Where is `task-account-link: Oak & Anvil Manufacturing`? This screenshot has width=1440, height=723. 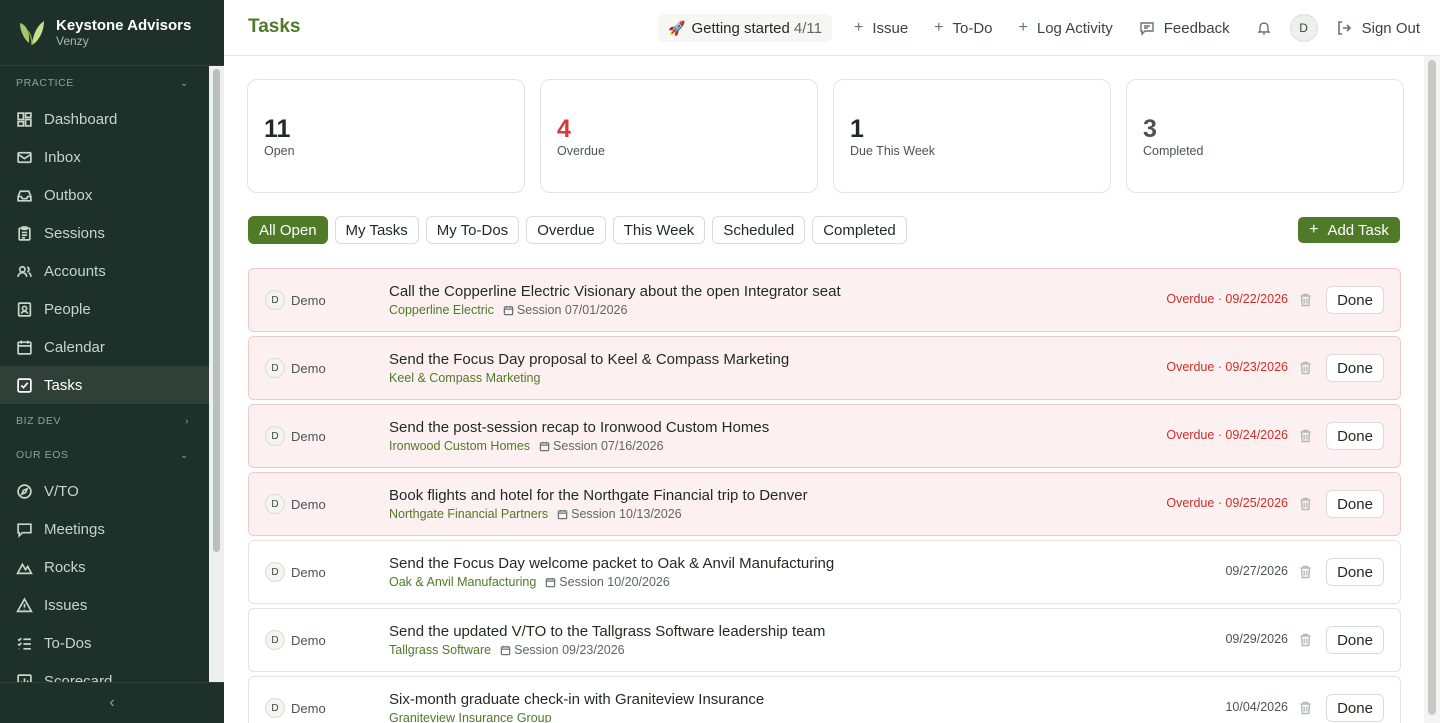 task-account-link: Oak & Anvil Manufacturing is located at coordinates (462, 582).